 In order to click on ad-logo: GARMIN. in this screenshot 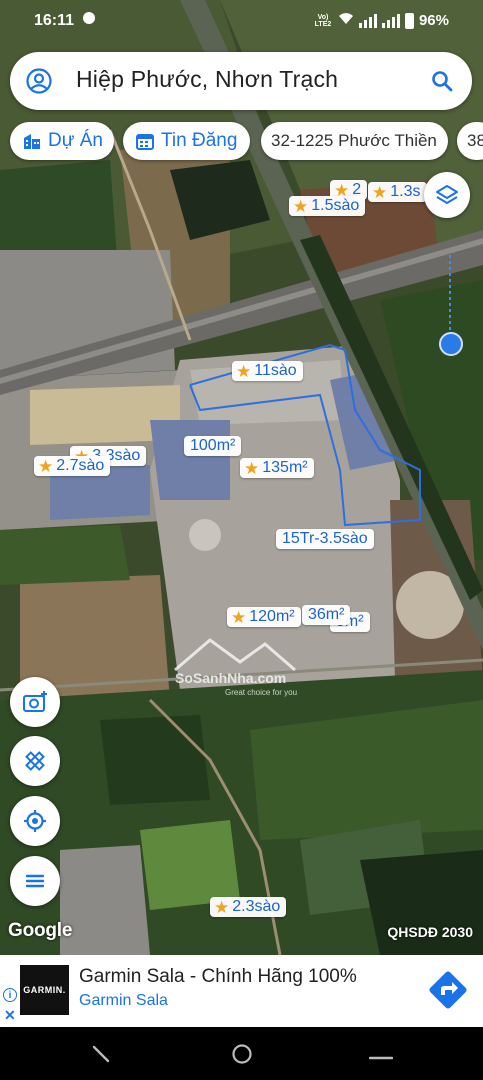, I will do `click(44, 990)`.